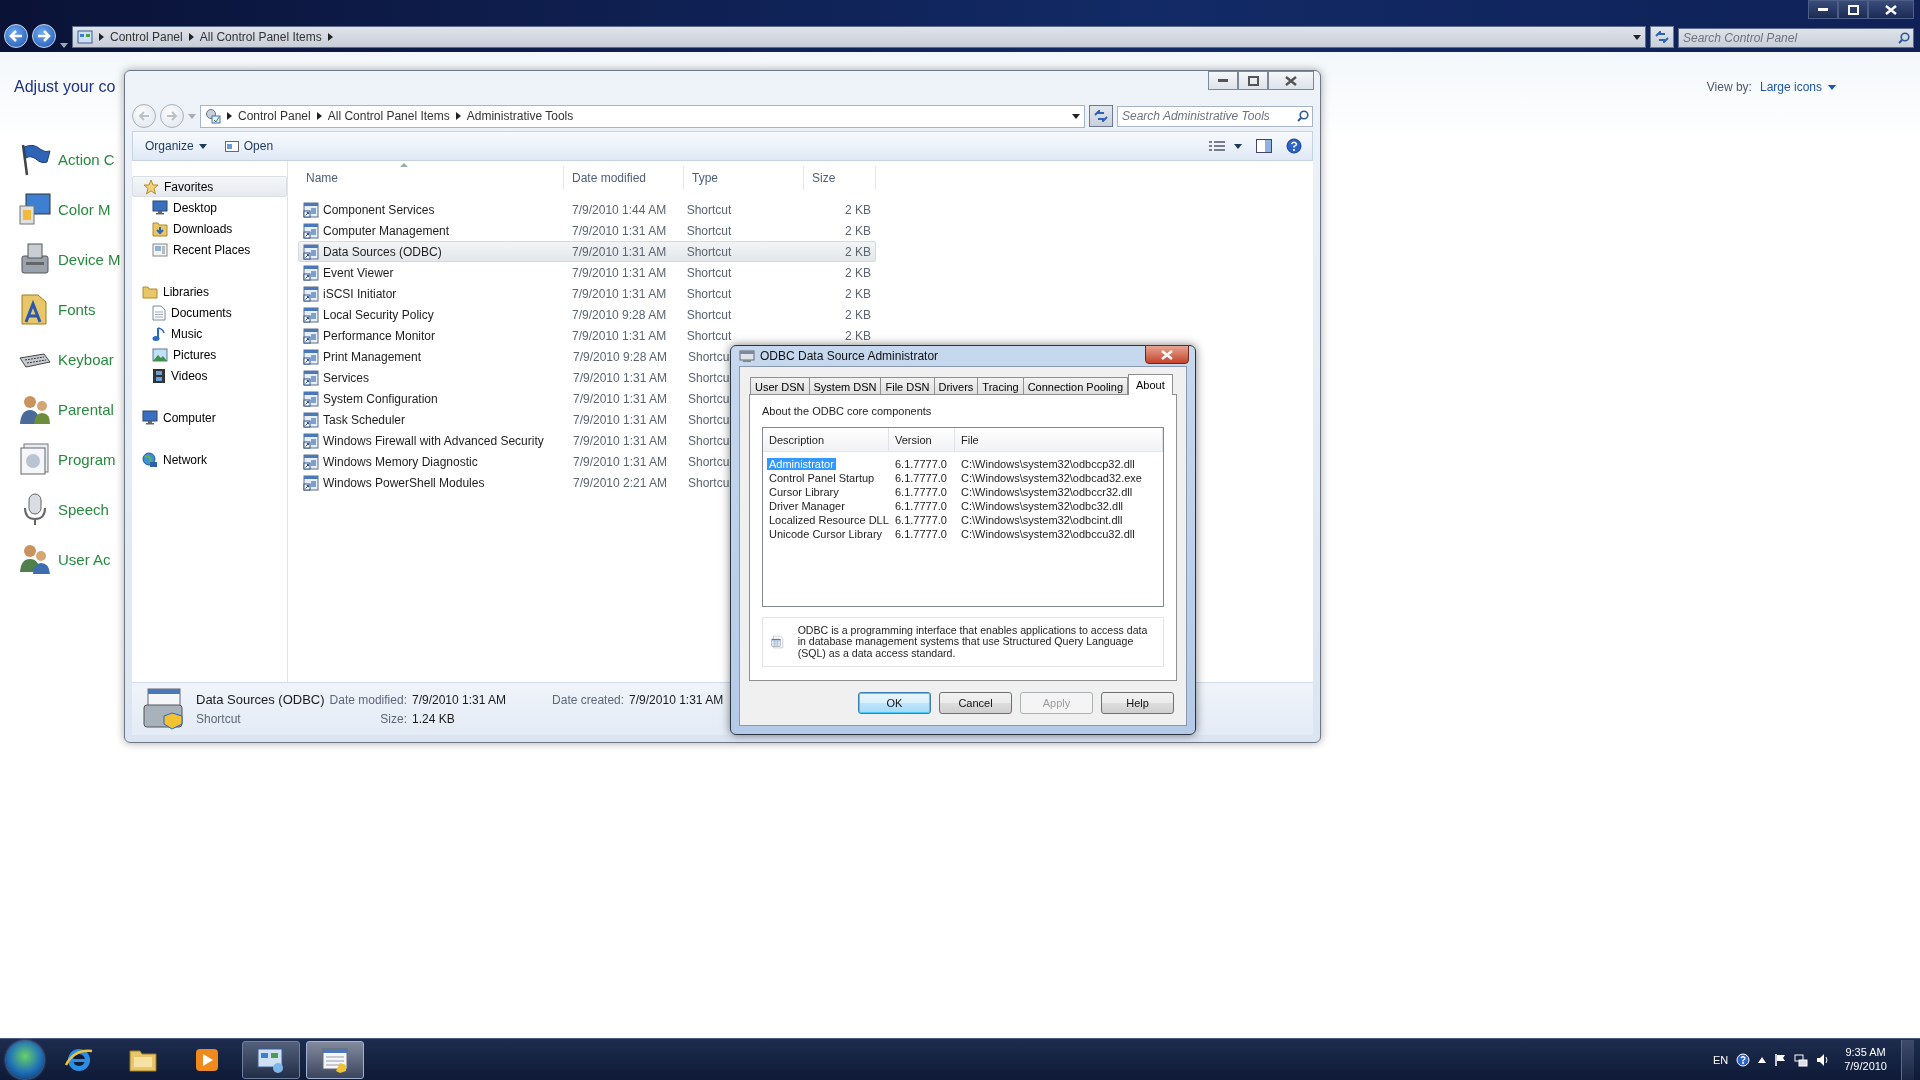  I want to click on column-header: Size, so click(840, 178).